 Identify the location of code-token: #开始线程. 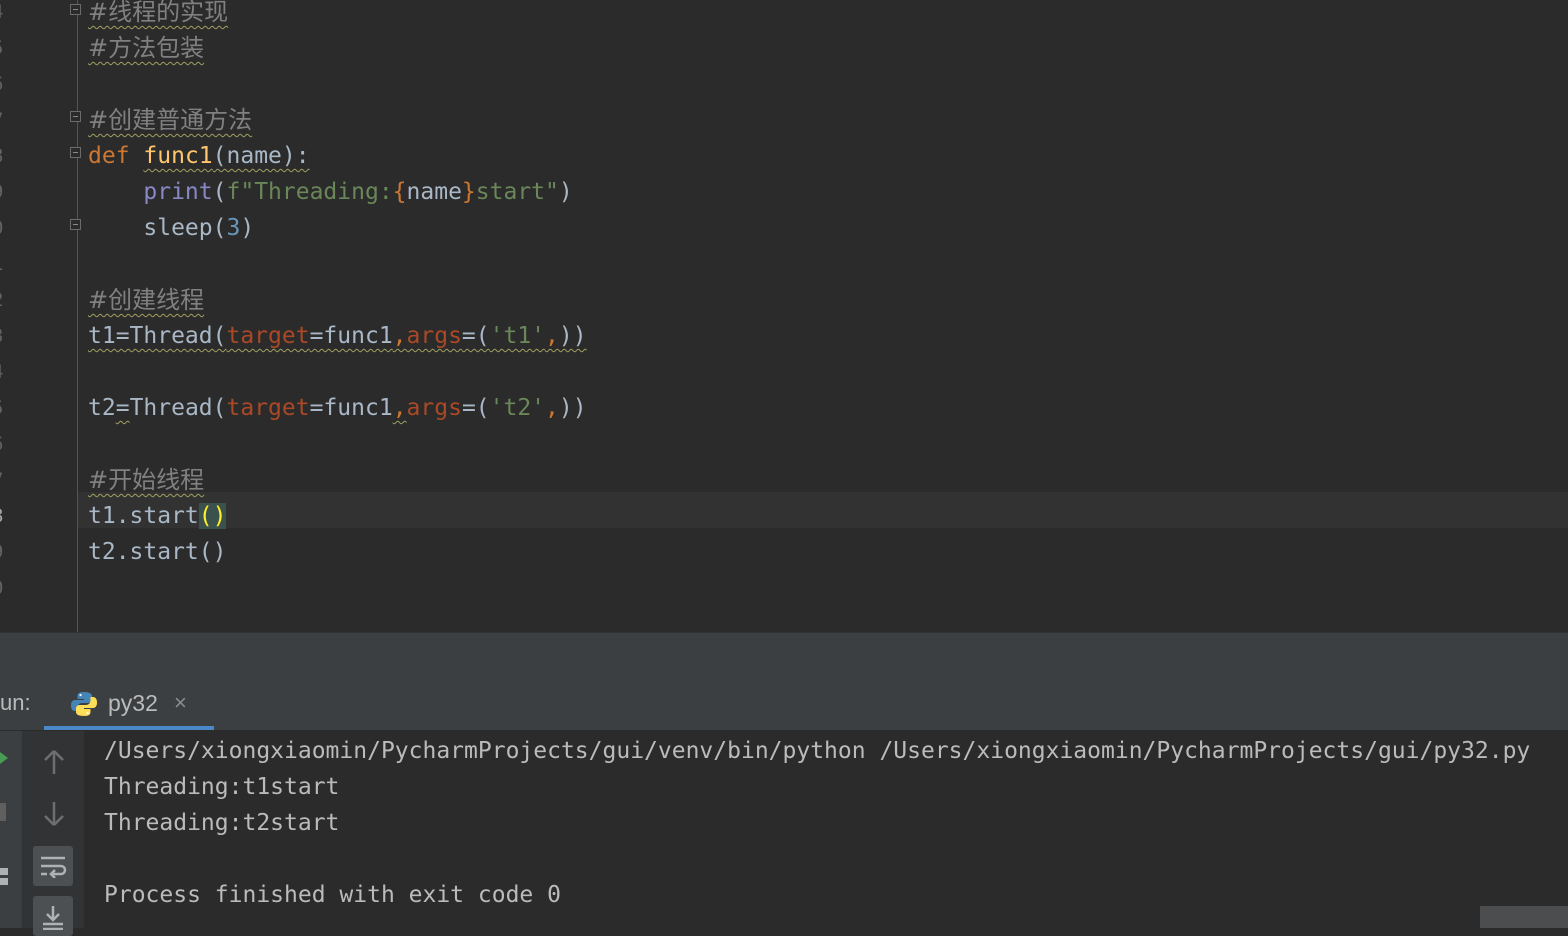
(146, 480).